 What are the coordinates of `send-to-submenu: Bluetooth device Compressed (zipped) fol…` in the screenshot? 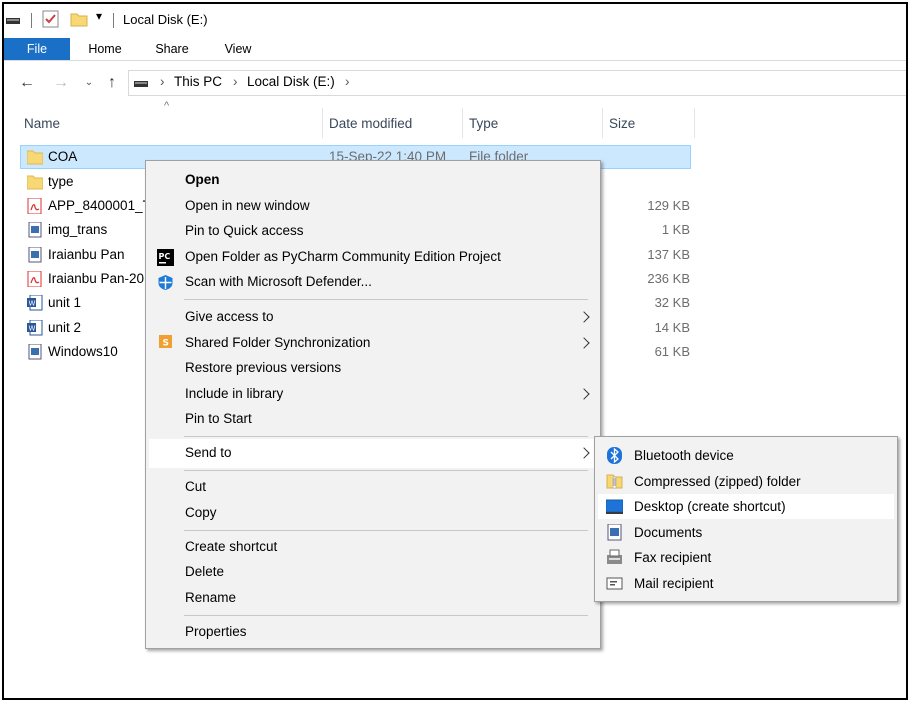 It's located at (746, 519).